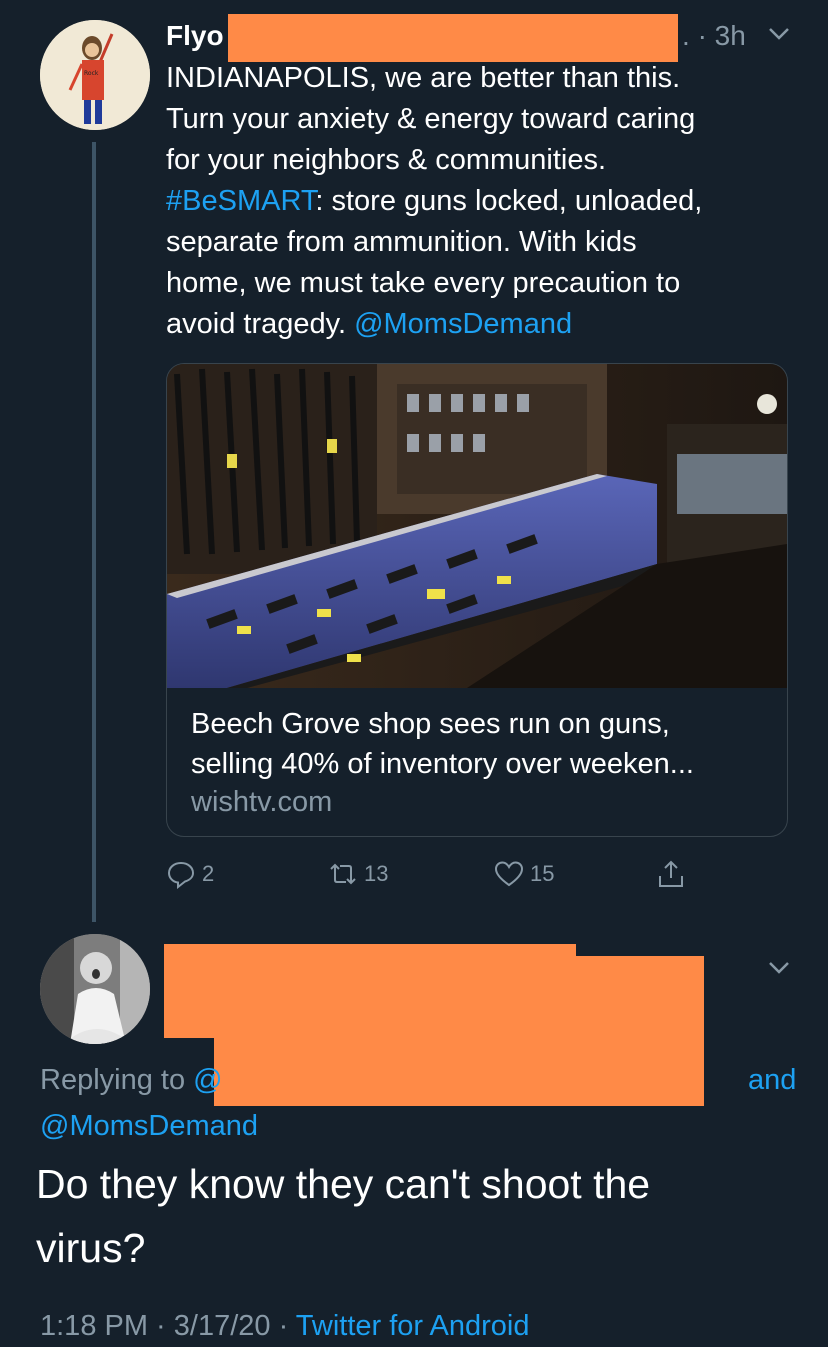 Image resolution: width=828 pixels, height=1347 pixels. Describe the element at coordinates (420, 1100) in the screenshot. I see `replying-to-line: Replying to @ and @MomsDemand` at that location.